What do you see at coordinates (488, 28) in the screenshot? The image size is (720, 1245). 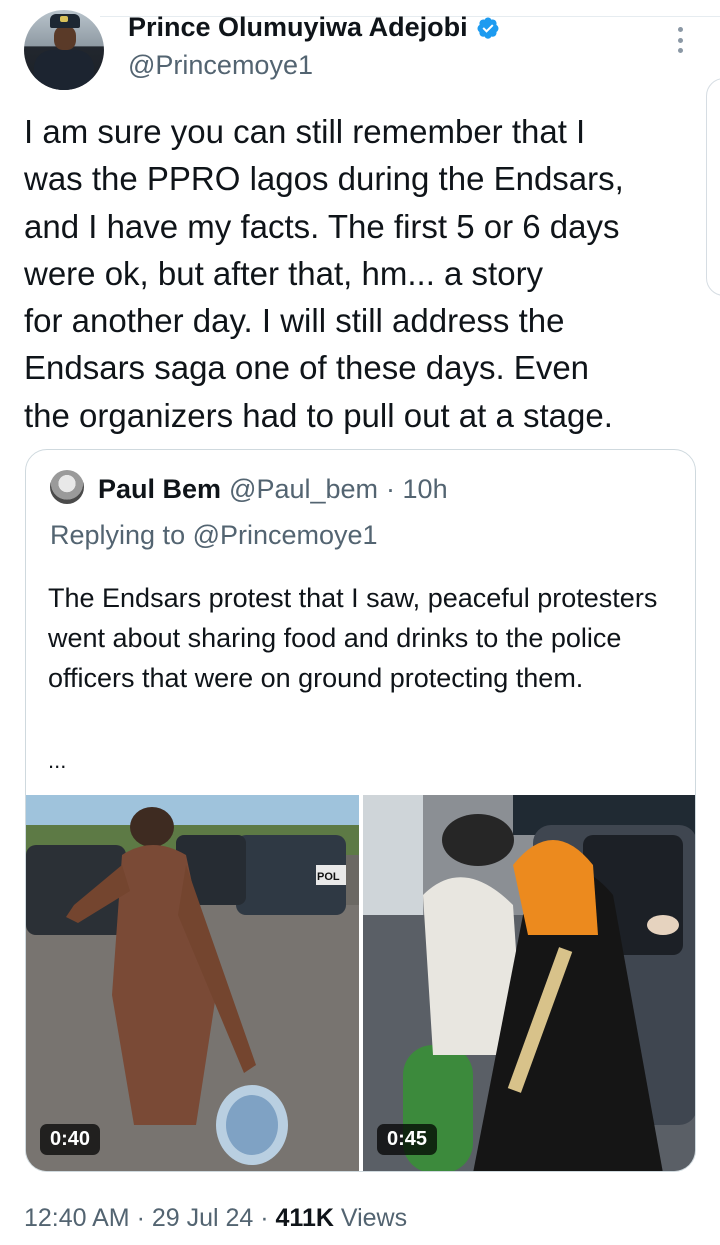 I see `verified-badge-icon` at bounding box center [488, 28].